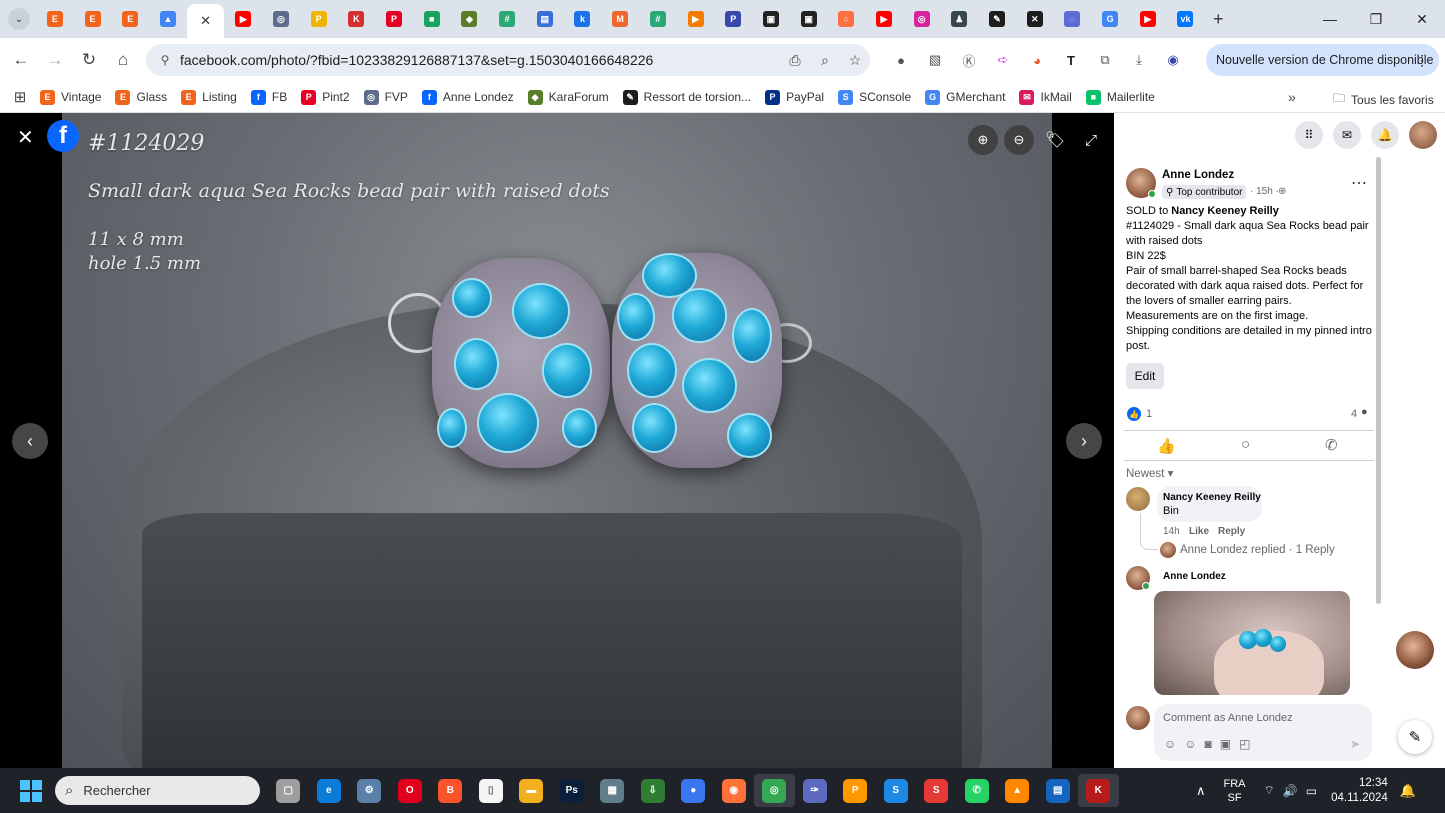  I want to click on extension-color-icon: ◕, so click(1037, 60).